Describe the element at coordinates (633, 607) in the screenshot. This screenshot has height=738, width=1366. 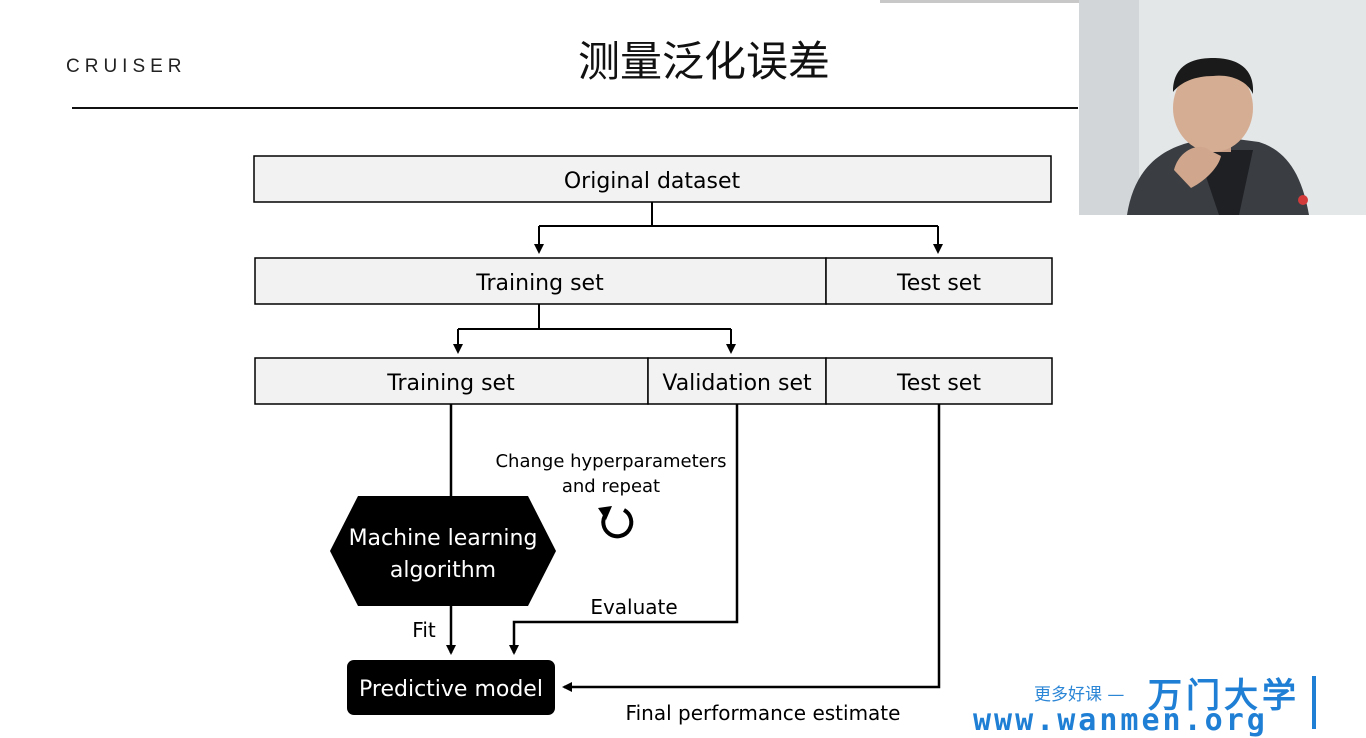
I see `evaluate-label: Evaluate` at that location.